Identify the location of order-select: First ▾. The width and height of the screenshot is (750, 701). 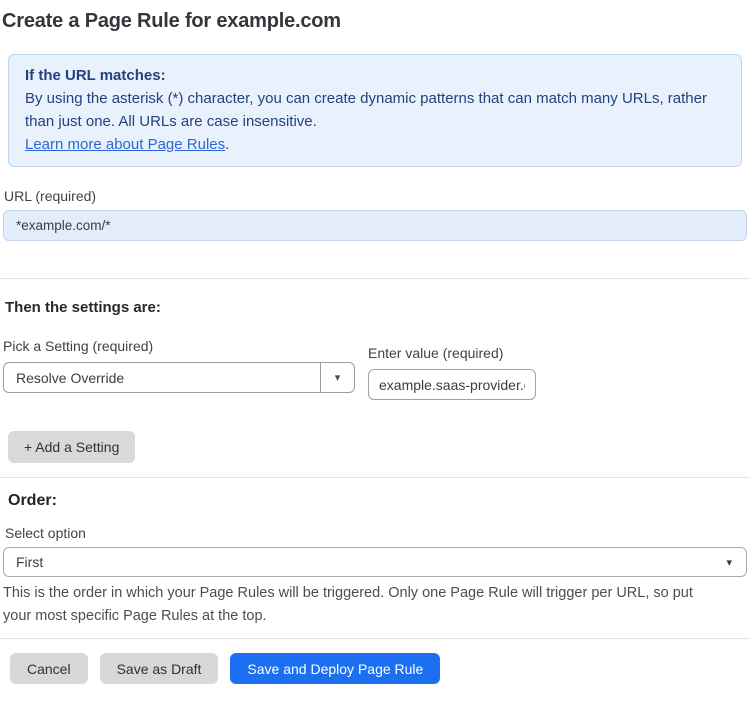
(375, 562).